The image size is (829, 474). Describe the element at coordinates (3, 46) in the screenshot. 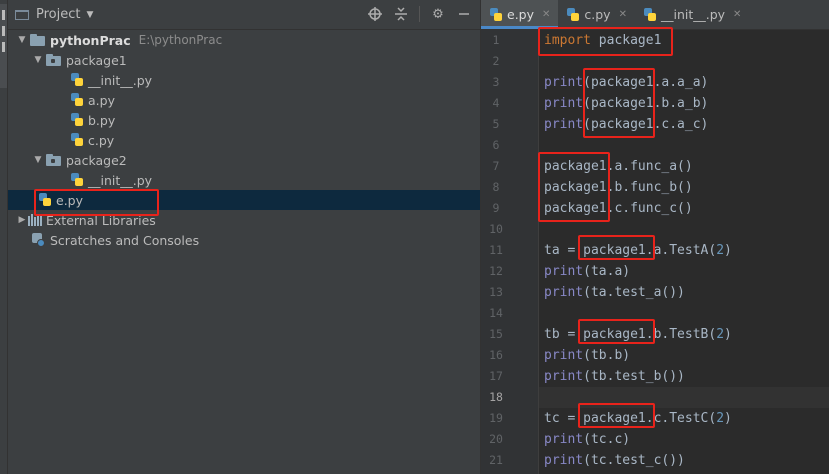

I see `project-tool-tab` at that location.